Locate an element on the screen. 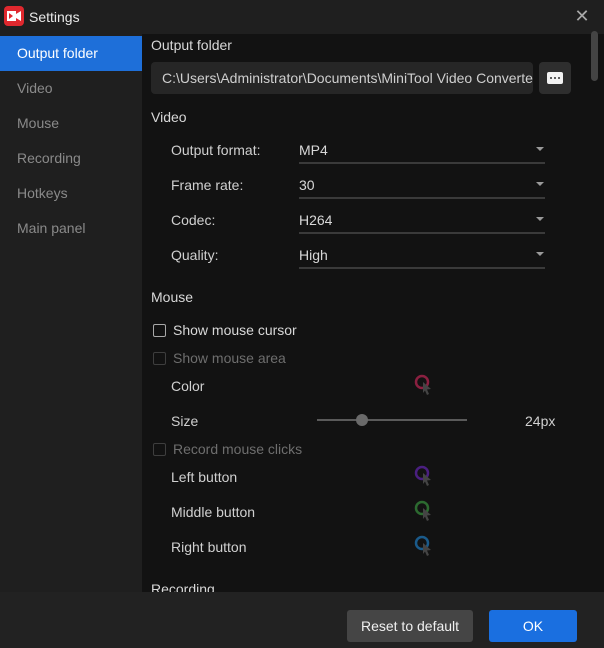 Image resolution: width=604 pixels, height=648 pixels. video-camera-icon is located at coordinates (14, 16).